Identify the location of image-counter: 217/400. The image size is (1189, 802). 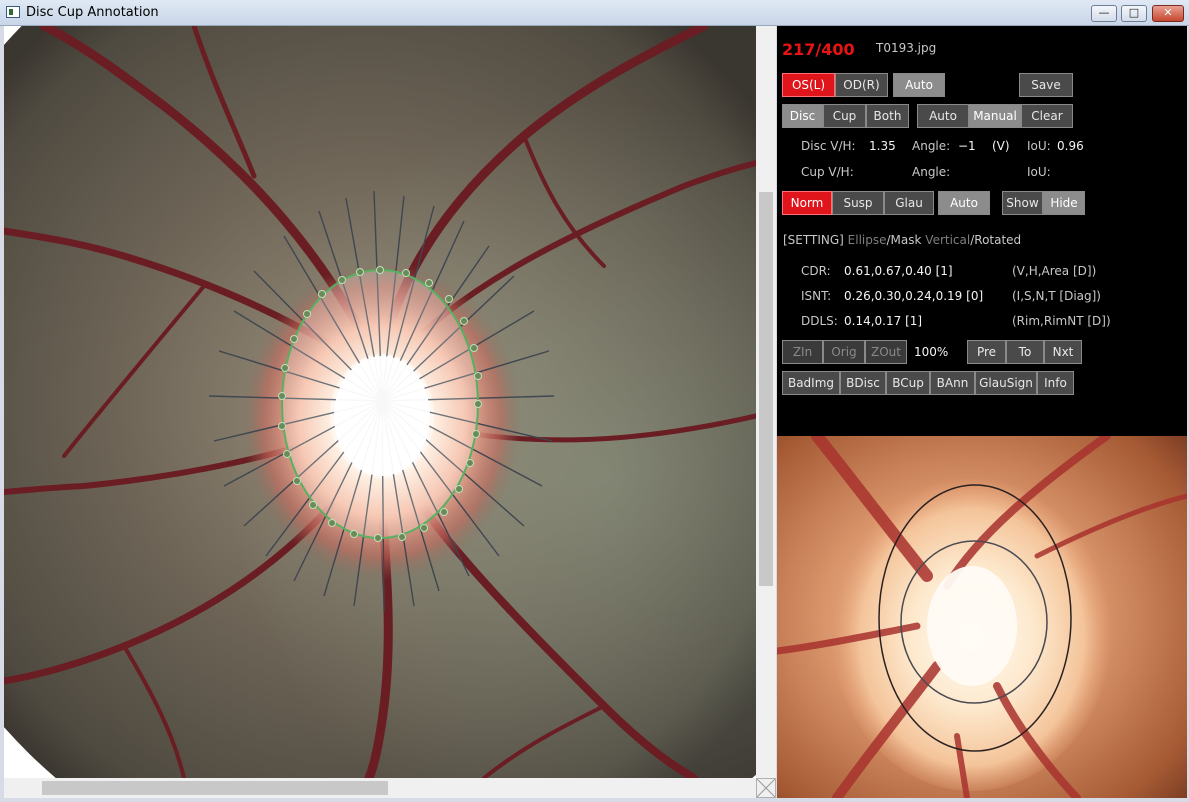
(818, 49).